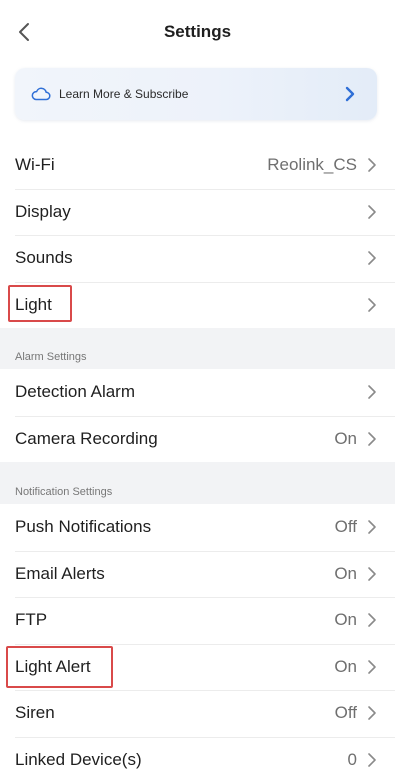 The width and height of the screenshot is (395, 783). What do you see at coordinates (197, 527) in the screenshot?
I see `settings-row-push-notifications: Push Notifications Off` at bounding box center [197, 527].